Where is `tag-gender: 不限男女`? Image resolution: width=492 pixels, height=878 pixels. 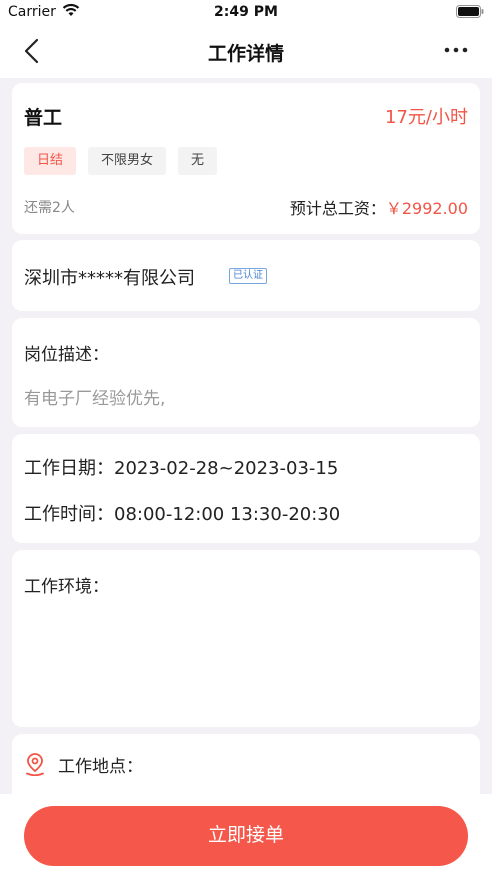
tag-gender: 不限男女 is located at coordinates (127, 161).